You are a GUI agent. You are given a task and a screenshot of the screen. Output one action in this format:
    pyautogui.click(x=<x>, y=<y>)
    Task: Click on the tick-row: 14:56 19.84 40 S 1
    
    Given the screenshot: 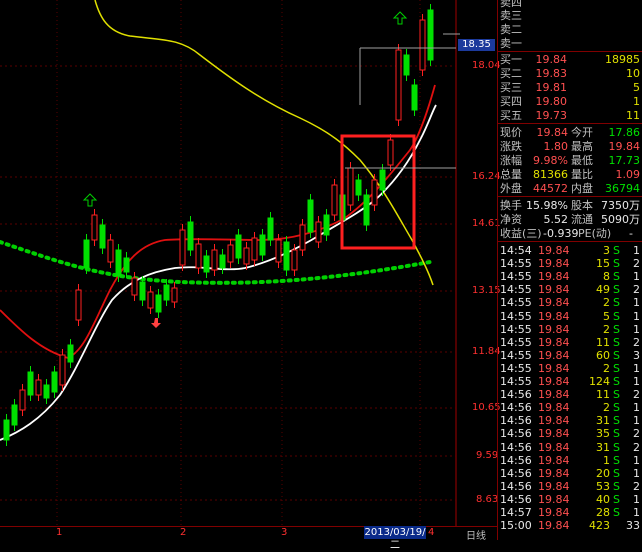 What is the action you would take?
    pyautogui.click(x=570, y=499)
    